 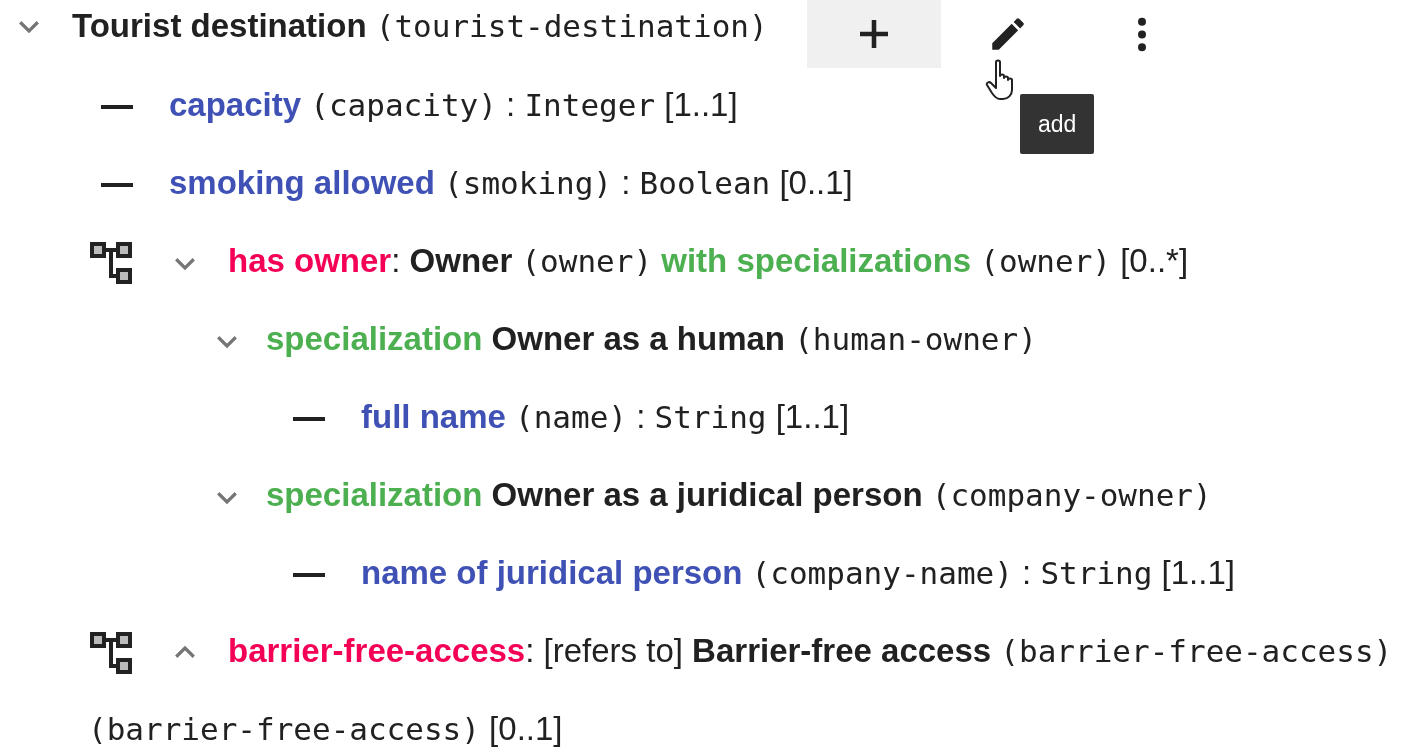 I want to click on tooltip: add, so click(x=1057, y=124).